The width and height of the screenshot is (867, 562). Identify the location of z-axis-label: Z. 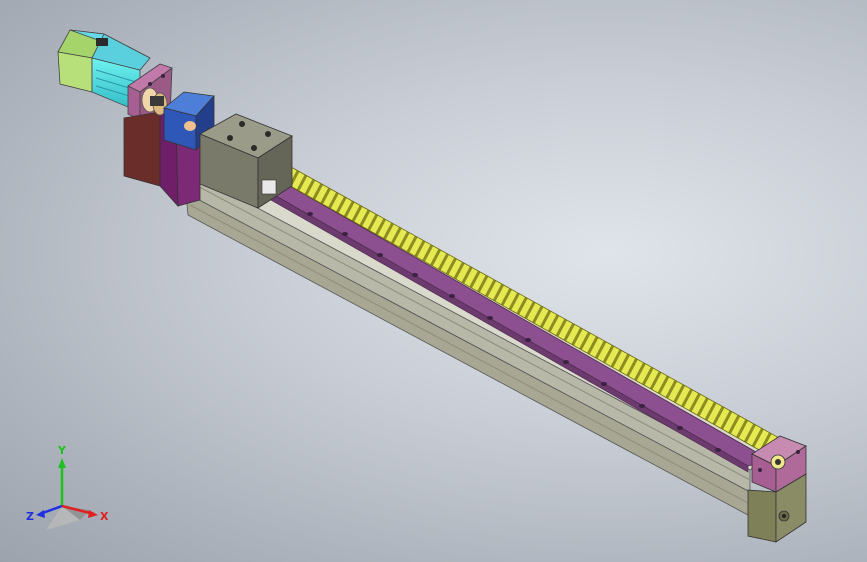
(30, 516).